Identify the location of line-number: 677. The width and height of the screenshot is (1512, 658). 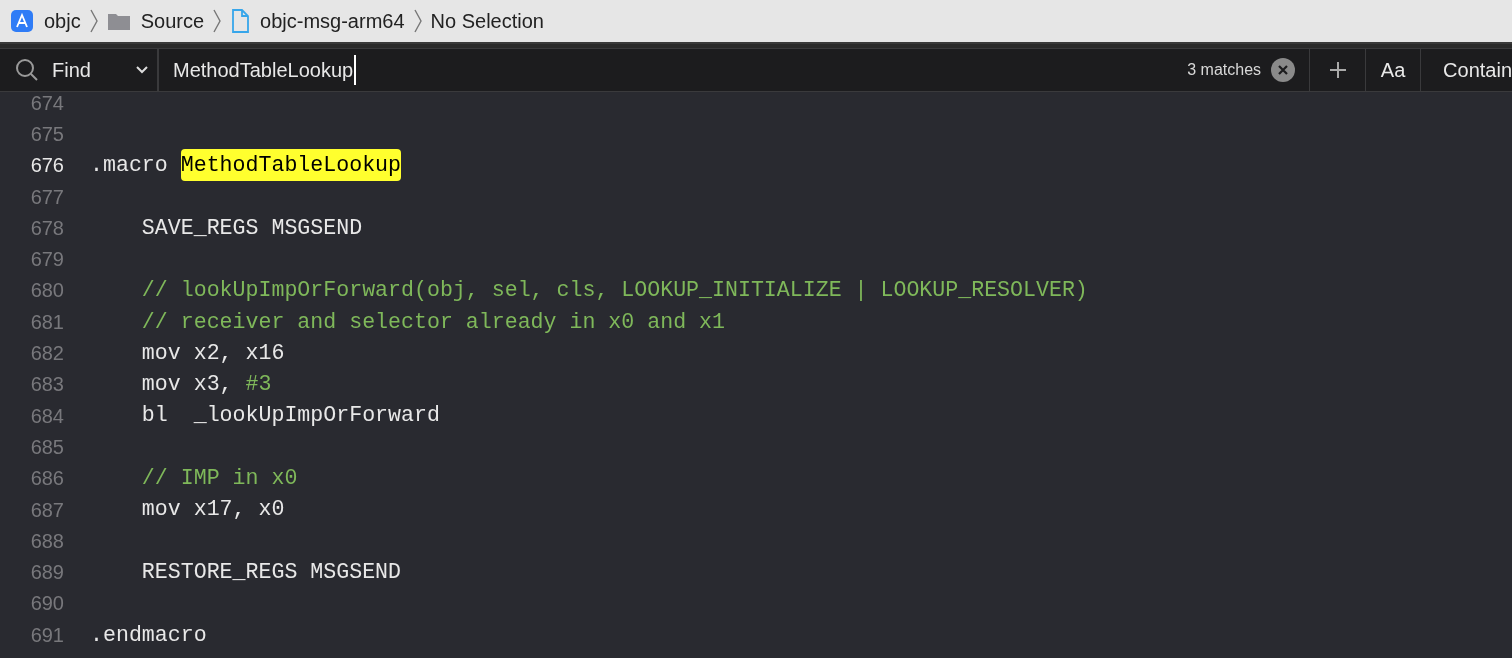
(46, 197).